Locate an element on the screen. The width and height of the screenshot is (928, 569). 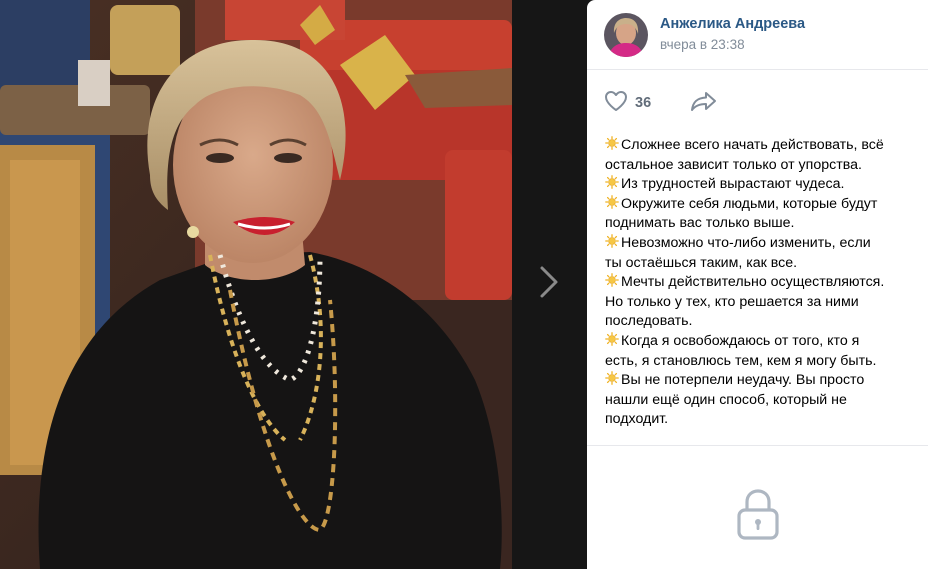
post-text-line: поднимать вас только выше. is located at coordinates (757, 224).